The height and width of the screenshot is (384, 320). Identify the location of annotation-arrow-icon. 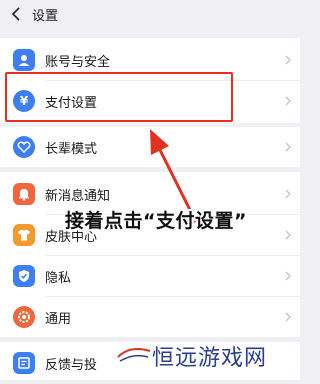
(174, 176).